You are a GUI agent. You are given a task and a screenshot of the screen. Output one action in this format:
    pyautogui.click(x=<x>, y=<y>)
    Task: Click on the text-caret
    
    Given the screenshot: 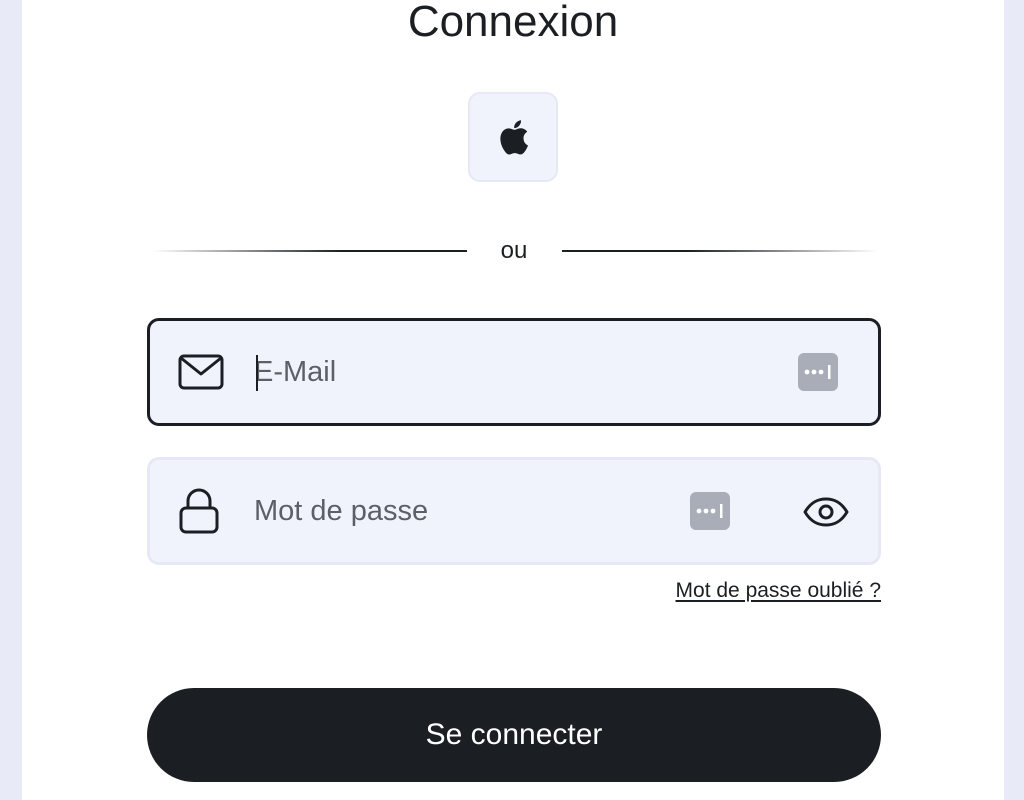 What is the action you would take?
    pyautogui.click(x=257, y=373)
    